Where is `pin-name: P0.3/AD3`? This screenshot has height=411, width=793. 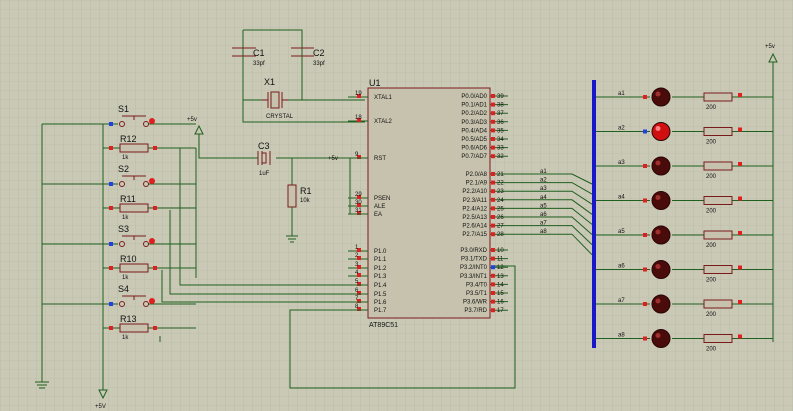 pin-name: P0.3/AD3 is located at coordinates (474, 123).